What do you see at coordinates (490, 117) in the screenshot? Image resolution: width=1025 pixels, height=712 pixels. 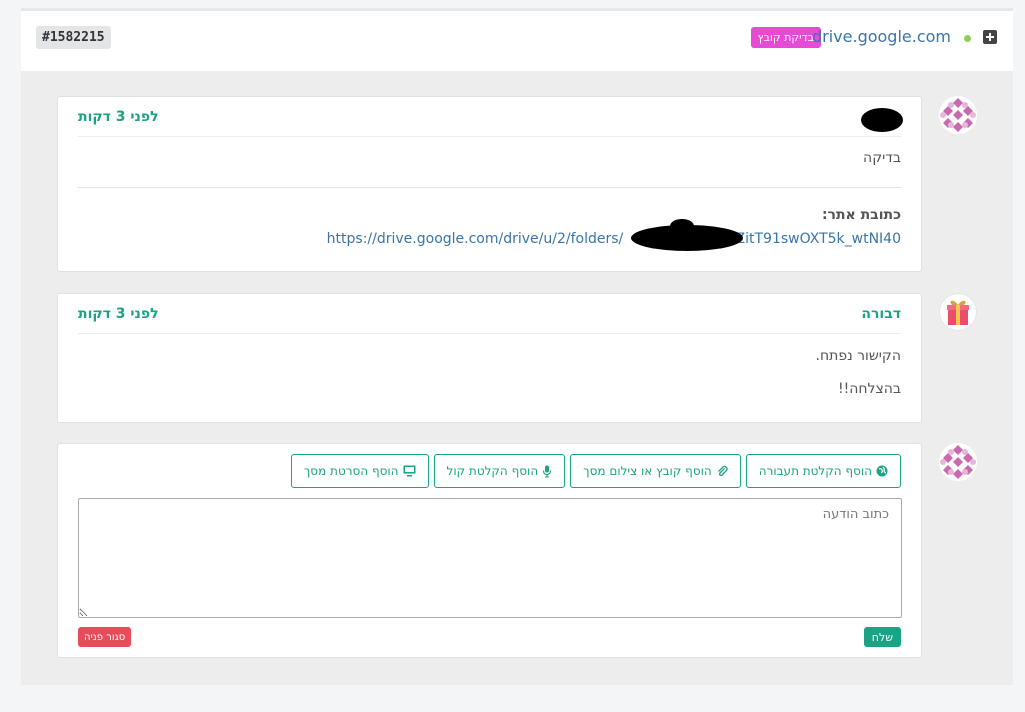 I see `message-header: לפני 3 דקות` at bounding box center [490, 117].